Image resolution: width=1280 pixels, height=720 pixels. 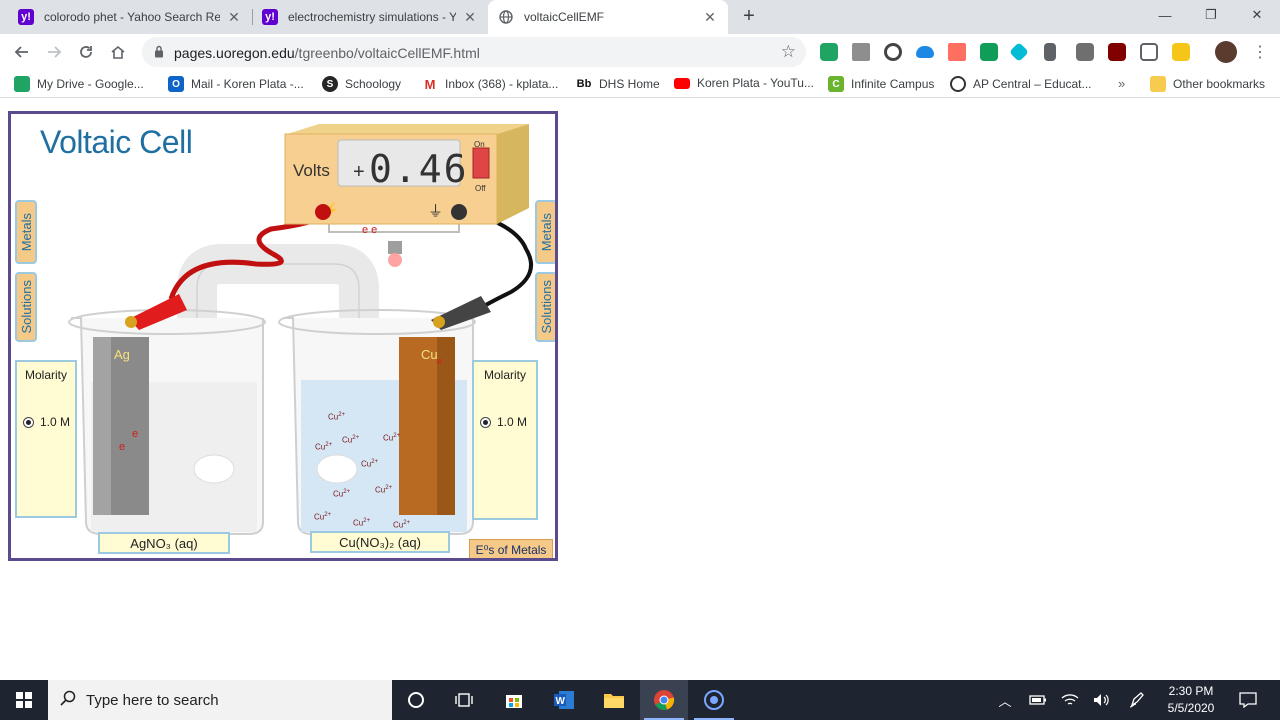 What do you see at coordinates (1117, 52) in the screenshot?
I see `ublock-icon` at bounding box center [1117, 52].